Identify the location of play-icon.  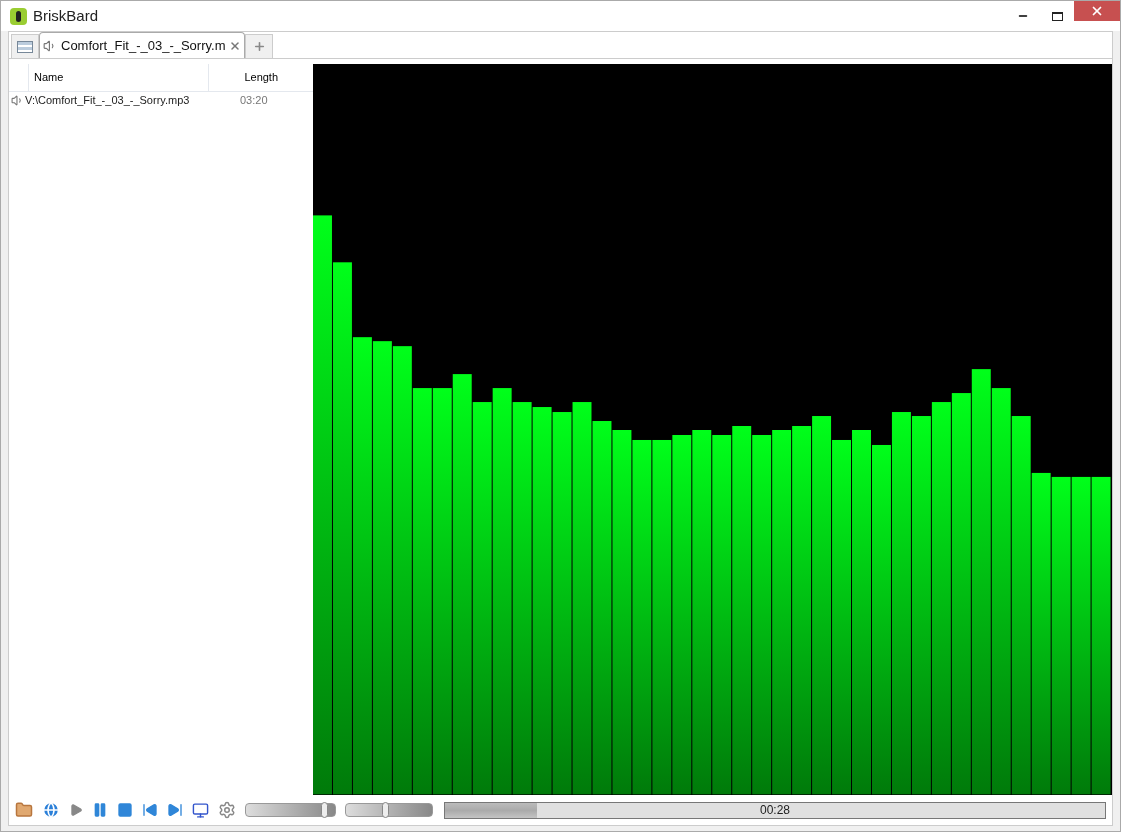
(76, 810).